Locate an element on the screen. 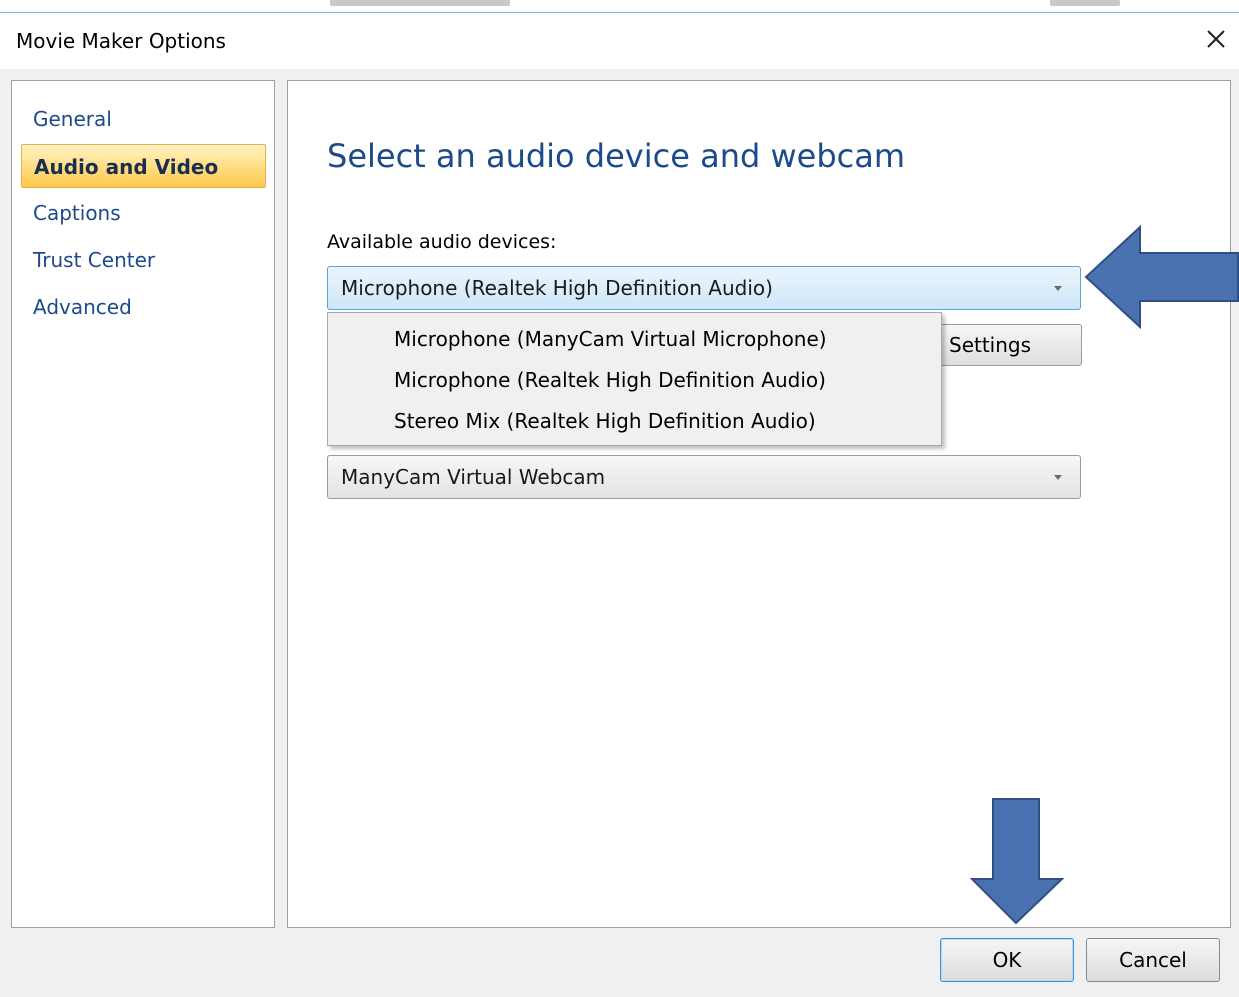 This screenshot has width=1239, height=997. background-window-strip is located at coordinates (619, 6).